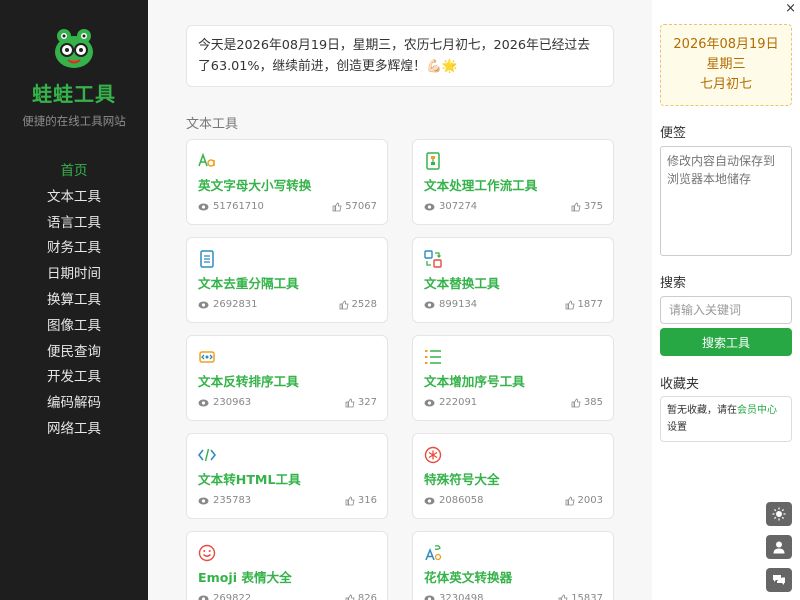 The height and width of the screenshot is (600, 800). Describe the element at coordinates (207, 259) in the screenshot. I see `document-lines-icon` at that location.